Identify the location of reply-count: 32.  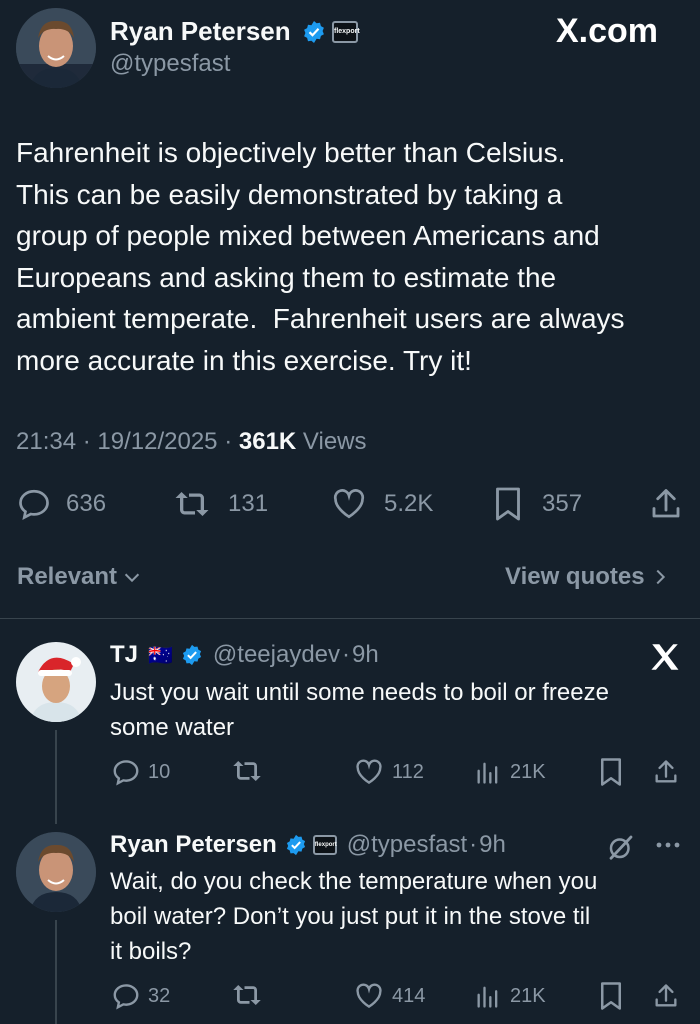
(159, 995).